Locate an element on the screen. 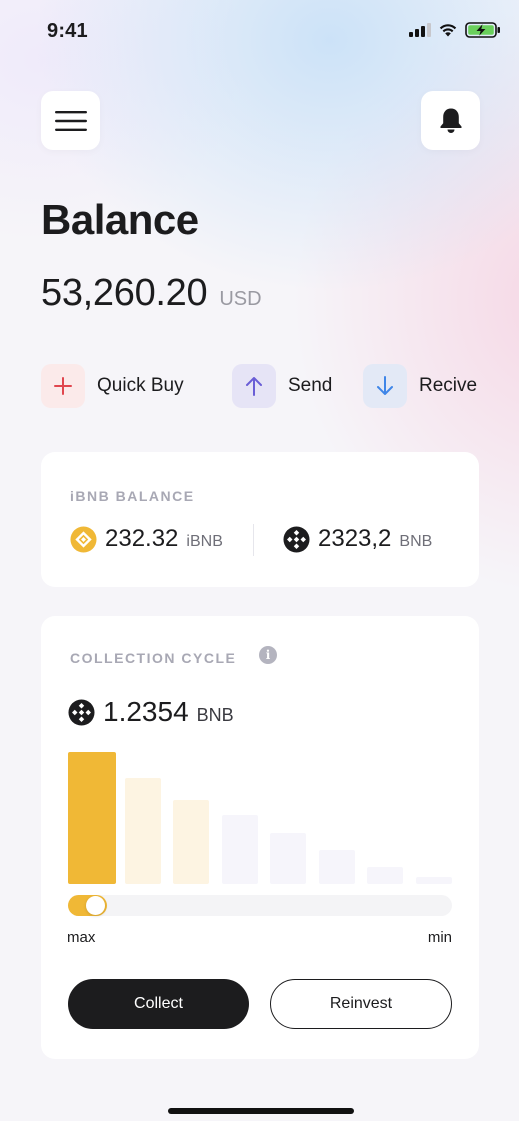 Image resolution: width=519 pixels, height=1121 pixels. info-icon: i is located at coordinates (268, 655).